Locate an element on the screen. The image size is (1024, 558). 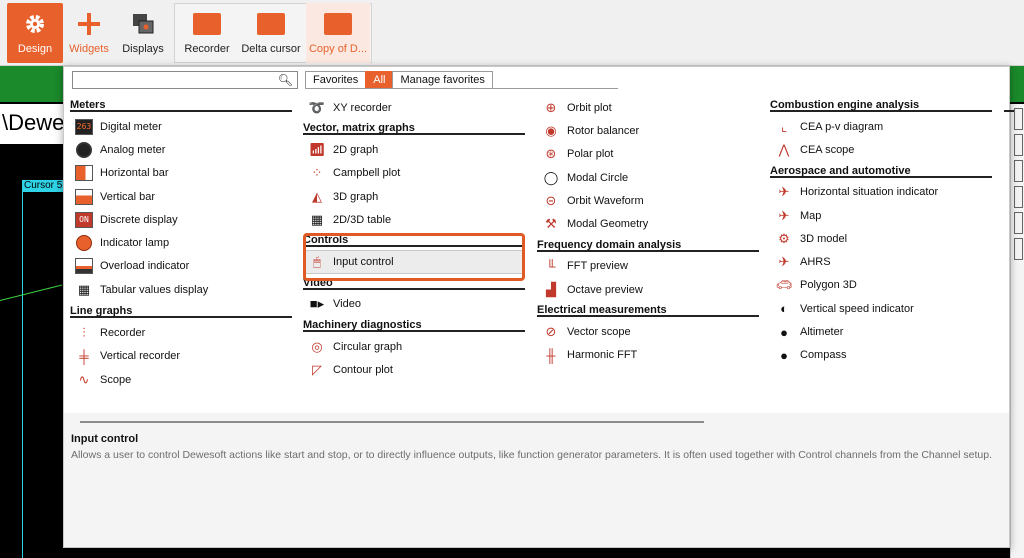
widget-item-label: Modal Circle is located at coordinates (598, 177).